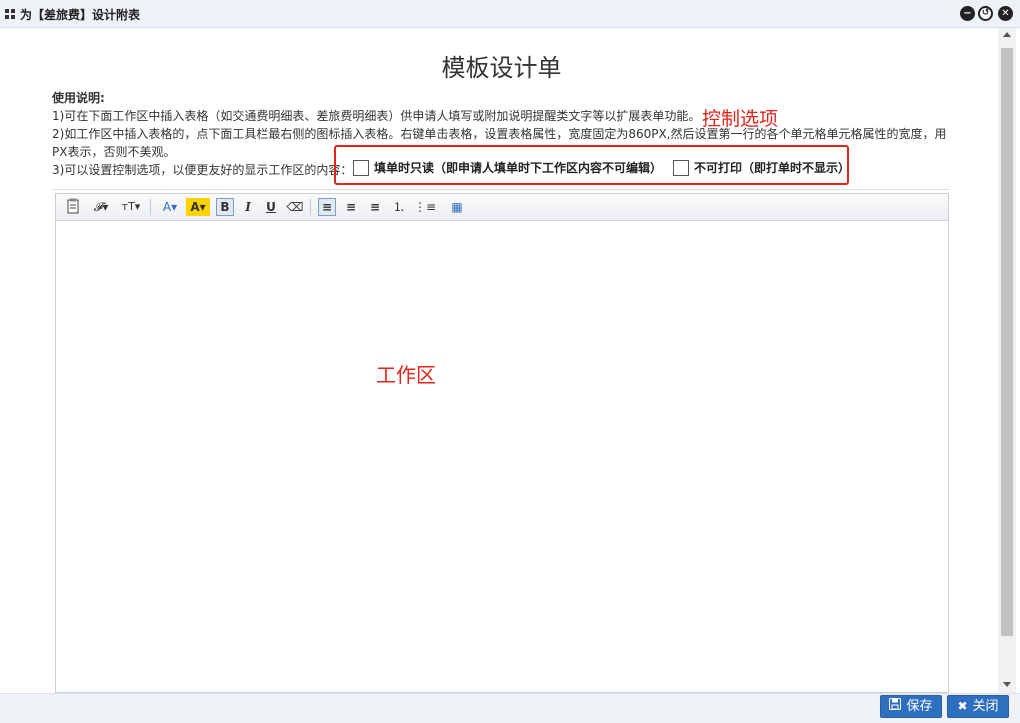 The height and width of the screenshot is (723, 1020). What do you see at coordinates (73, 207) in the screenshot?
I see `paste-icon` at bounding box center [73, 207].